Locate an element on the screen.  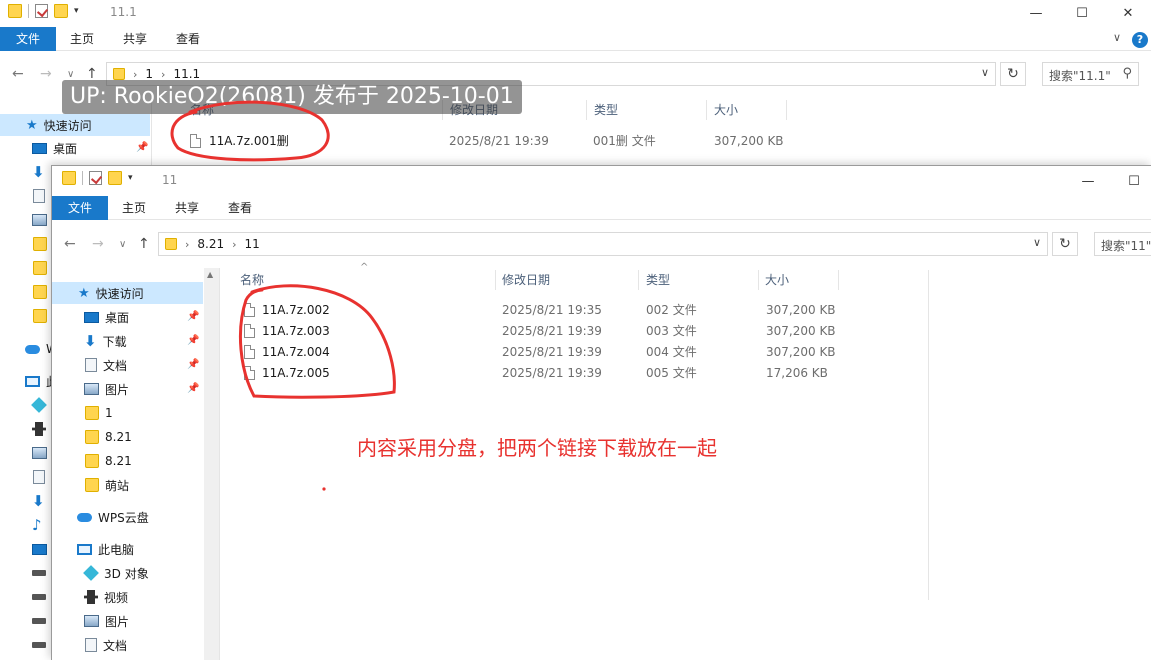
sidebar-item-folder-mengzhan: 萌站 is located at coordinates (107, 485).